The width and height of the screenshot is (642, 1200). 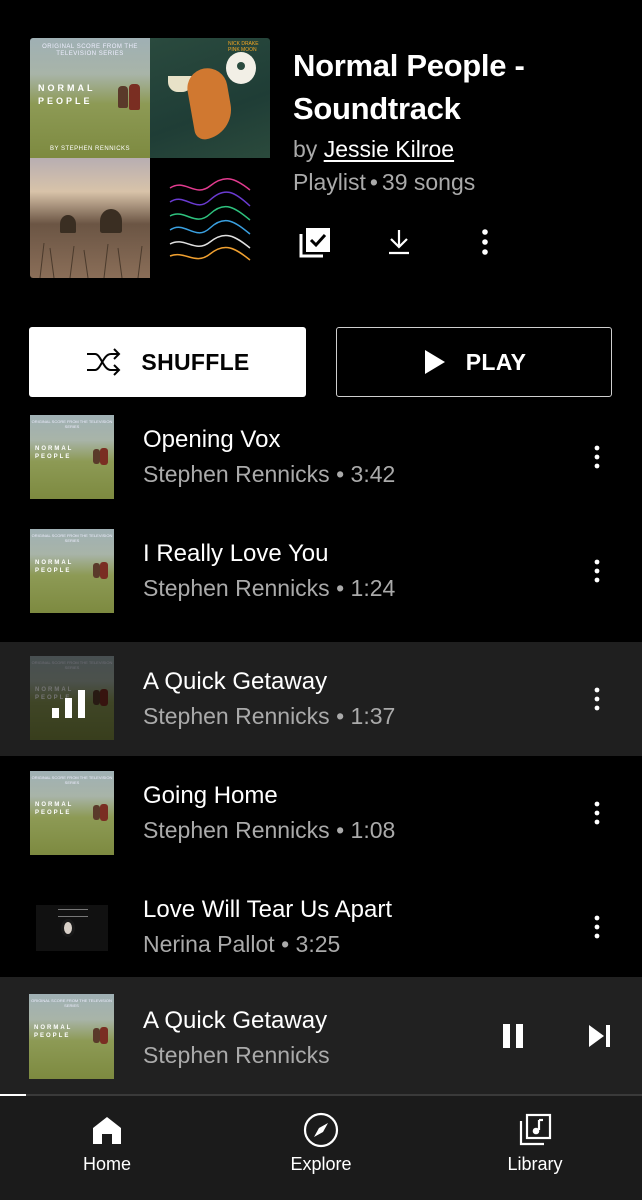 What do you see at coordinates (329, 182) in the screenshot?
I see `playlist-type: Playlist` at bounding box center [329, 182].